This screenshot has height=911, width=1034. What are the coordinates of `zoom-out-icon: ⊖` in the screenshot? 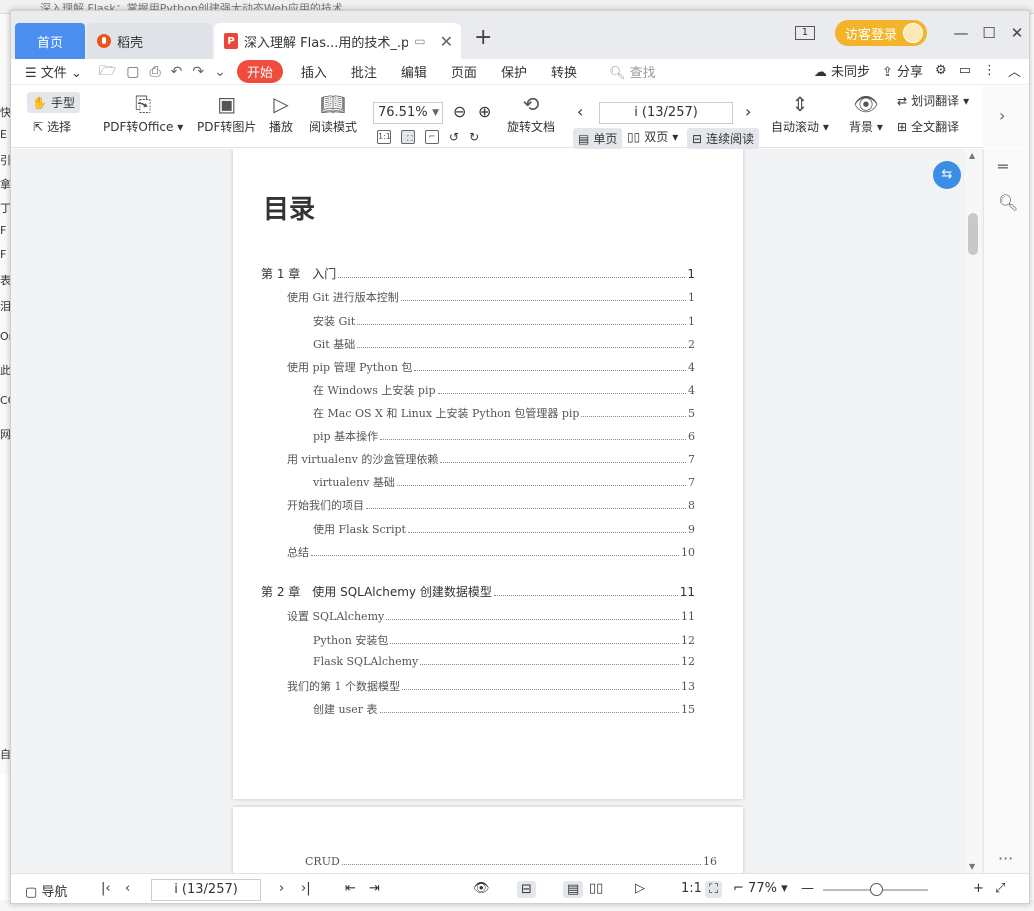 It's located at (459, 111).